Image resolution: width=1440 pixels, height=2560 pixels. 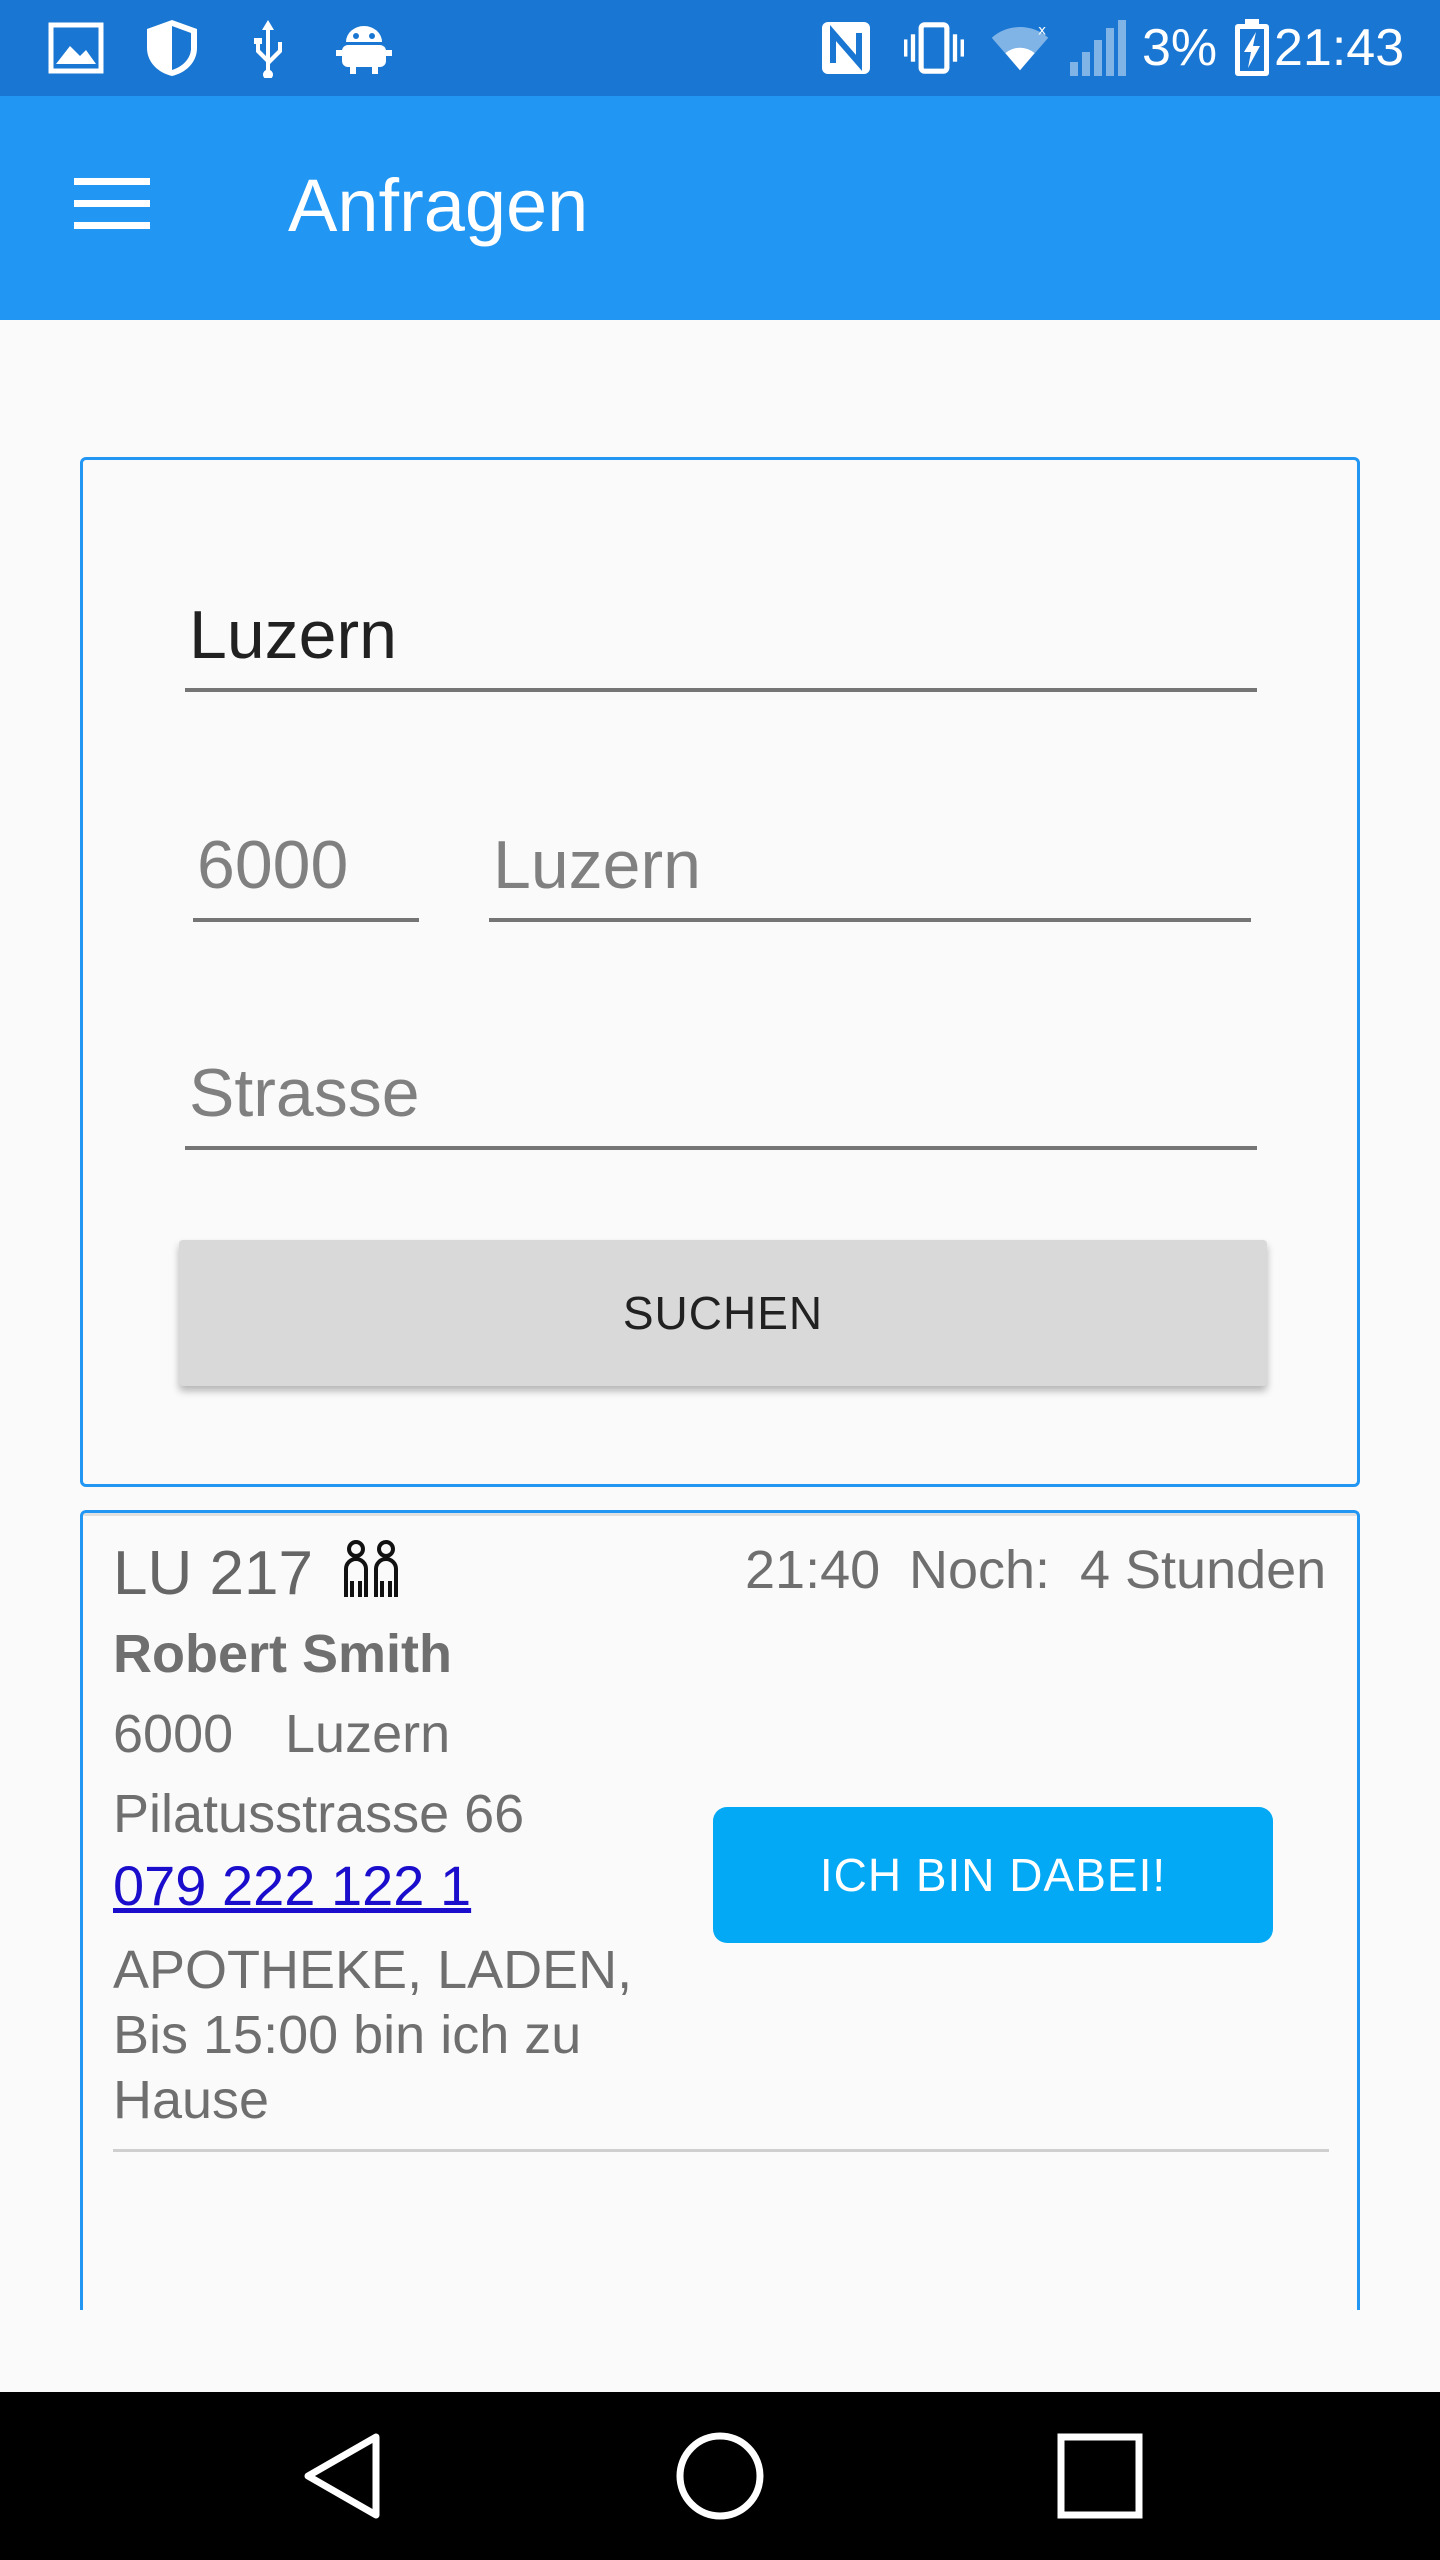 I want to click on request-time: 21:40, so click(x=813, y=1570).